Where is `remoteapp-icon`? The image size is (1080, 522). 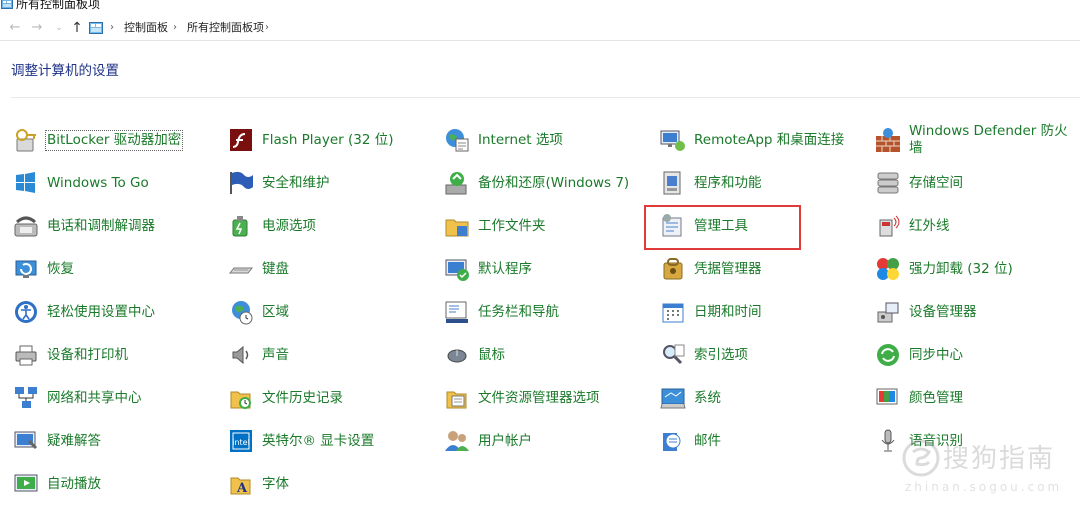
remoteapp-icon is located at coordinates (673, 140).